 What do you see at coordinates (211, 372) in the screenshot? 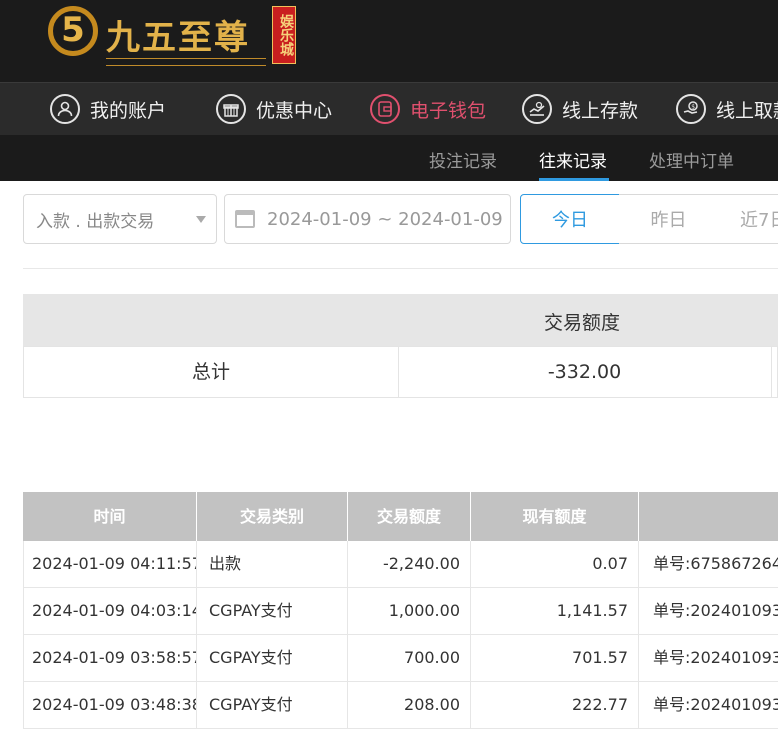
I see `summary-total-label: 总计` at bounding box center [211, 372].